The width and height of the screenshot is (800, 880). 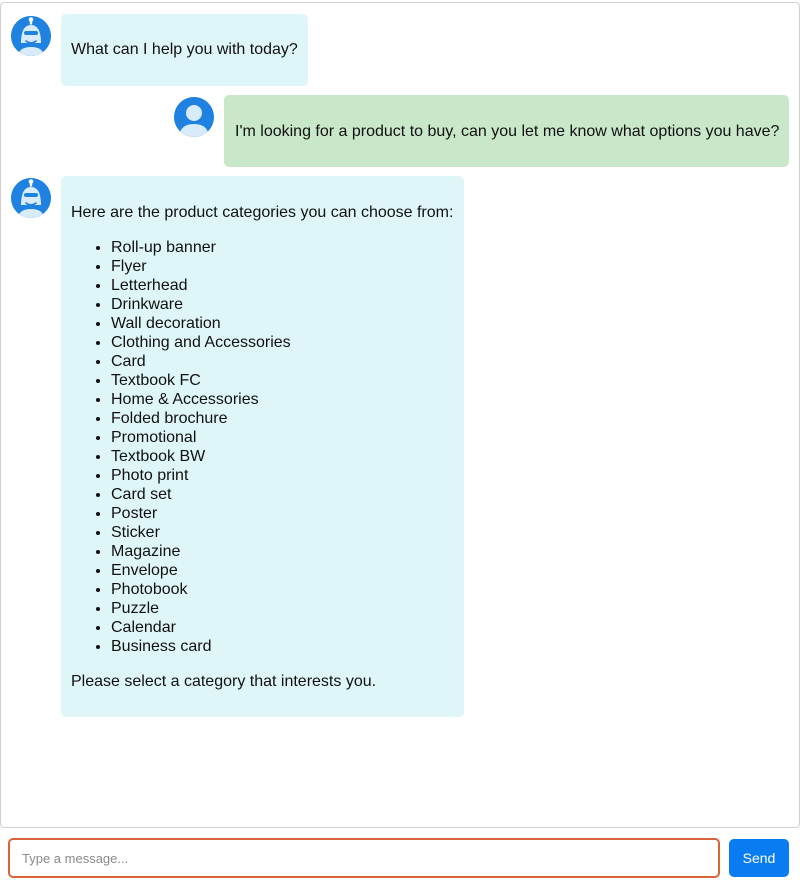 I want to click on message-input, so click(x=364, y=858).